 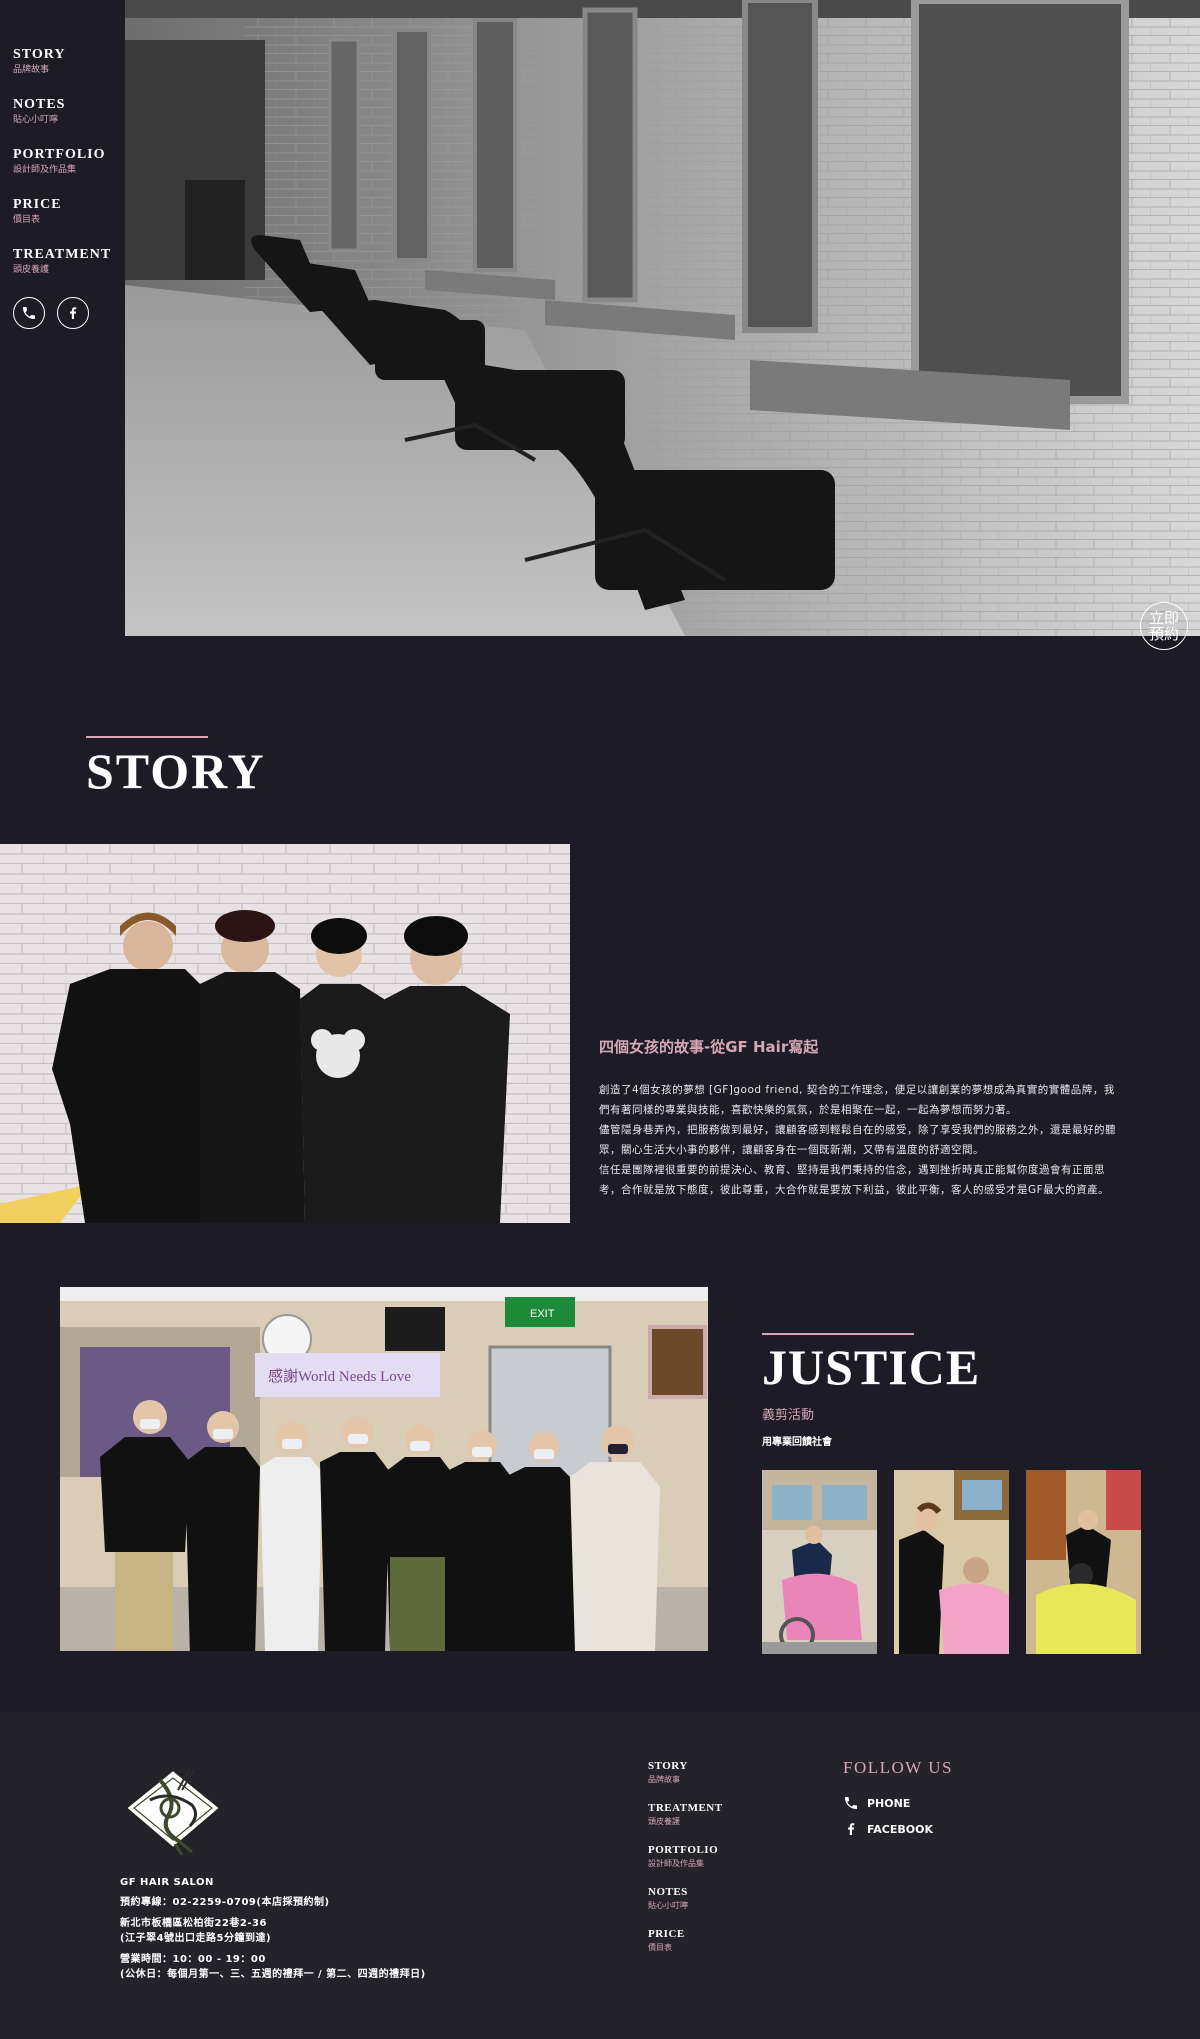 I want to click on footer-nav-portfolio: PORTFOLIO 設計師及作品集, so click(x=685, y=1856).